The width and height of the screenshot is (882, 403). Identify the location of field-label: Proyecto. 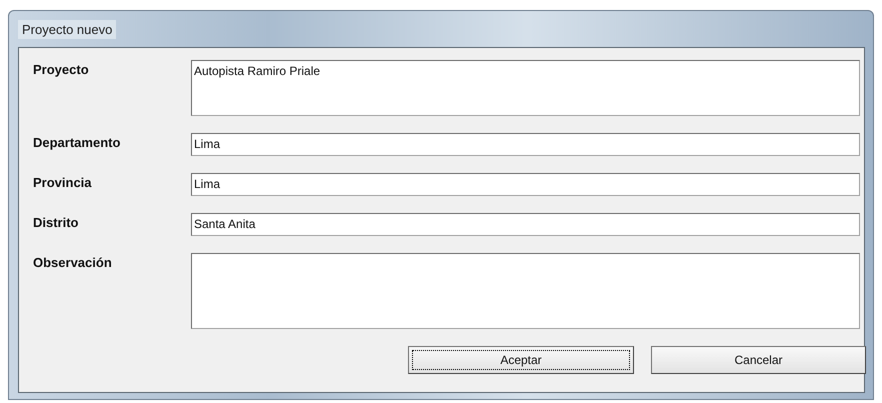
(61, 69).